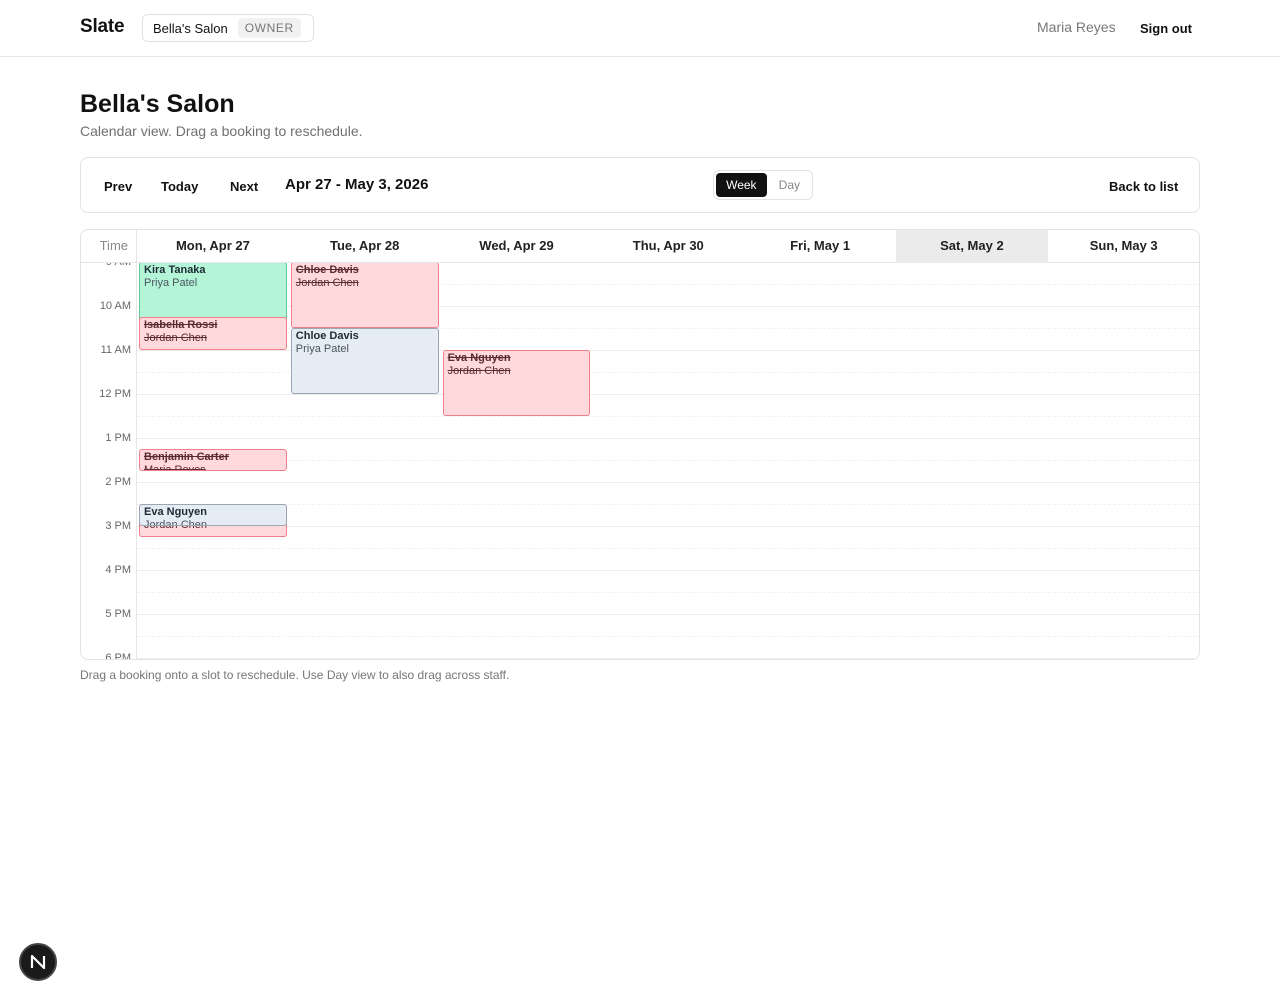 The width and height of the screenshot is (1280, 1000). I want to click on org-role-badge: OWNER, so click(269, 28).